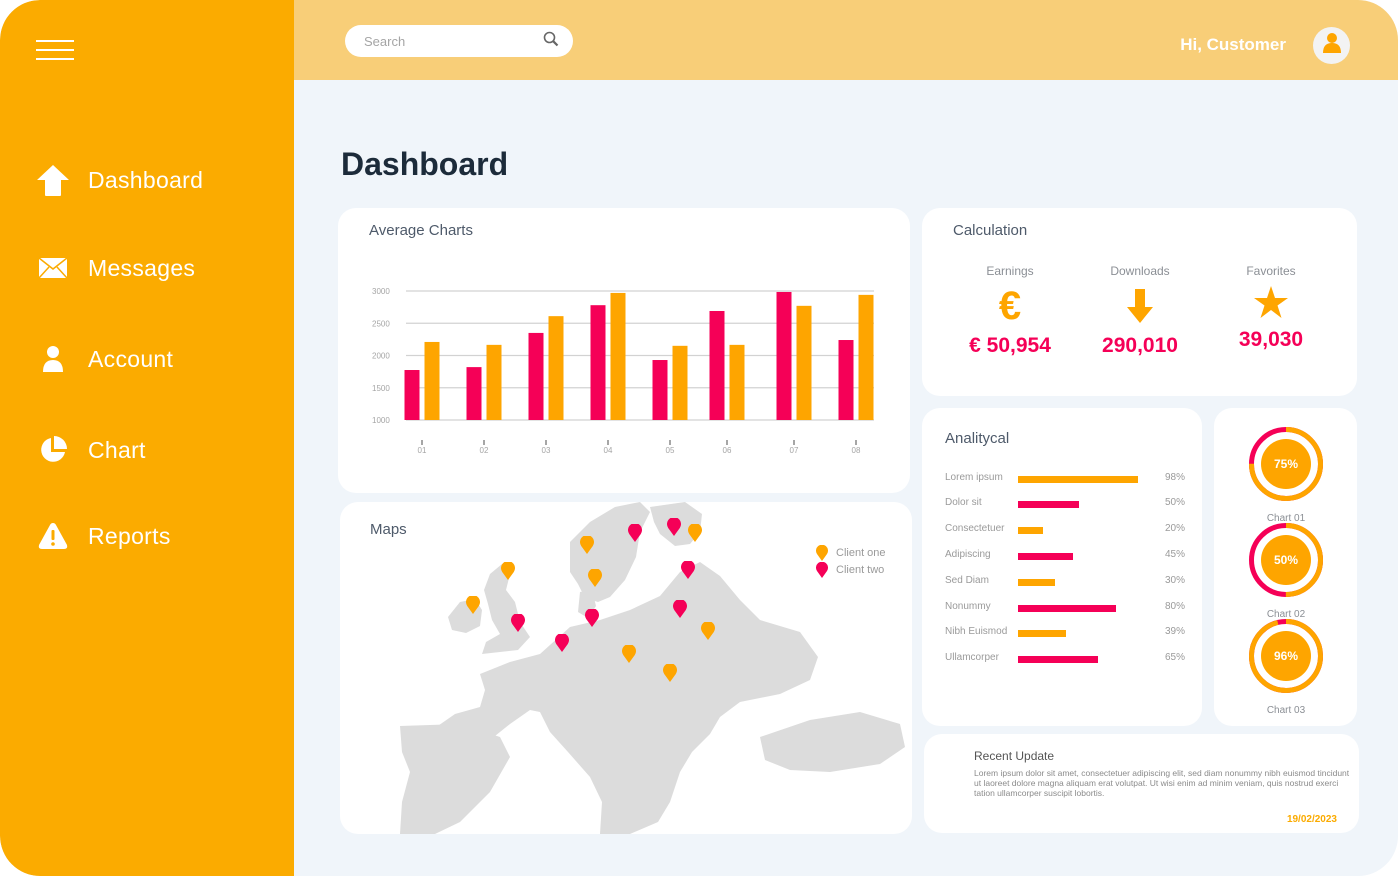 This screenshot has width=1398, height=876. What do you see at coordinates (1174, 580) in the screenshot?
I see `row-percent: 30%` at bounding box center [1174, 580].